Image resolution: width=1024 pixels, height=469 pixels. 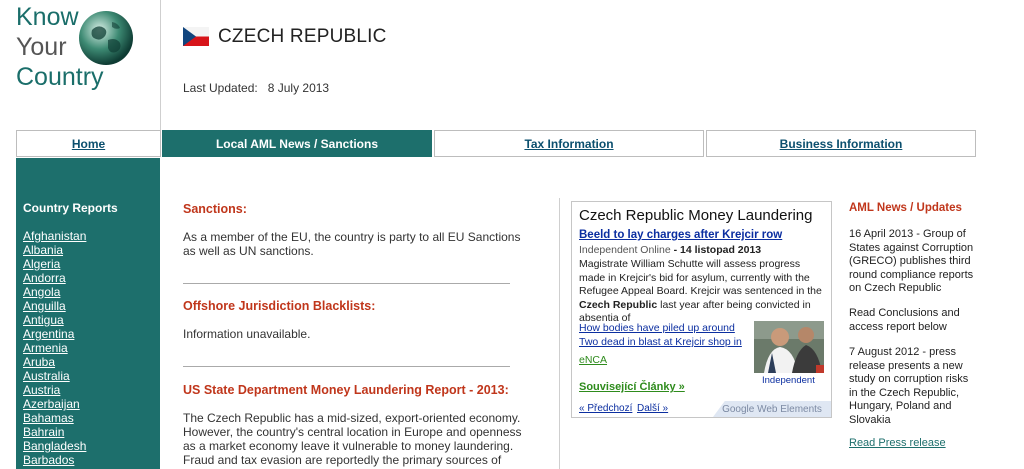 What do you see at coordinates (593, 360) in the screenshot?
I see `widget-source-link: eNCA` at bounding box center [593, 360].